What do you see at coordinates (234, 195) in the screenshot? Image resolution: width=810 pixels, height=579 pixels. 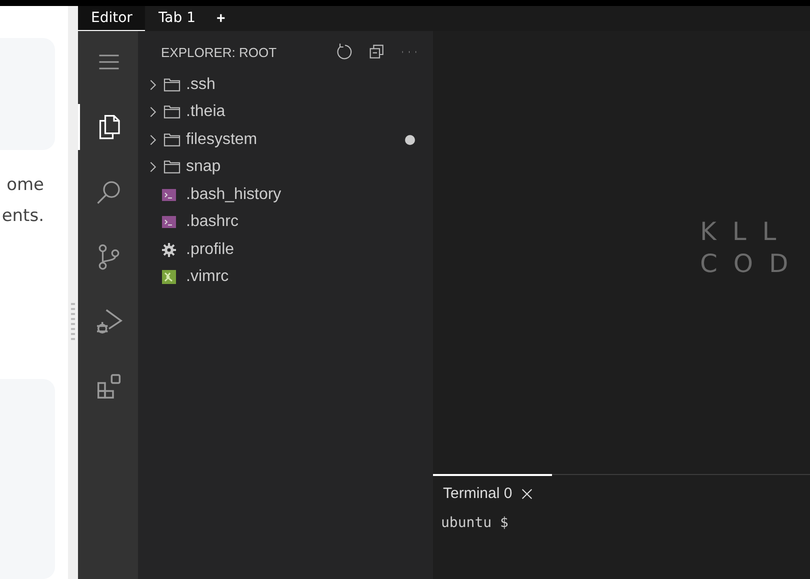 I see `file-name: .bash_history` at bounding box center [234, 195].